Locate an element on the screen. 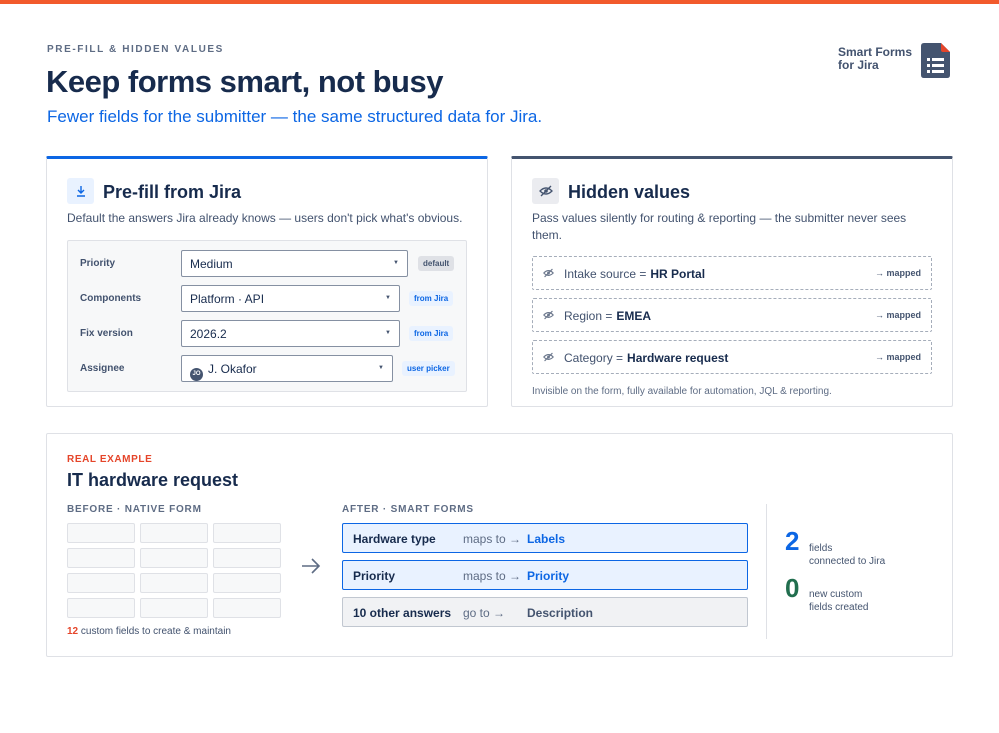 The width and height of the screenshot is (999, 733). form-row-components: Components Platform · API ▼ from Jira is located at coordinates (268, 298).